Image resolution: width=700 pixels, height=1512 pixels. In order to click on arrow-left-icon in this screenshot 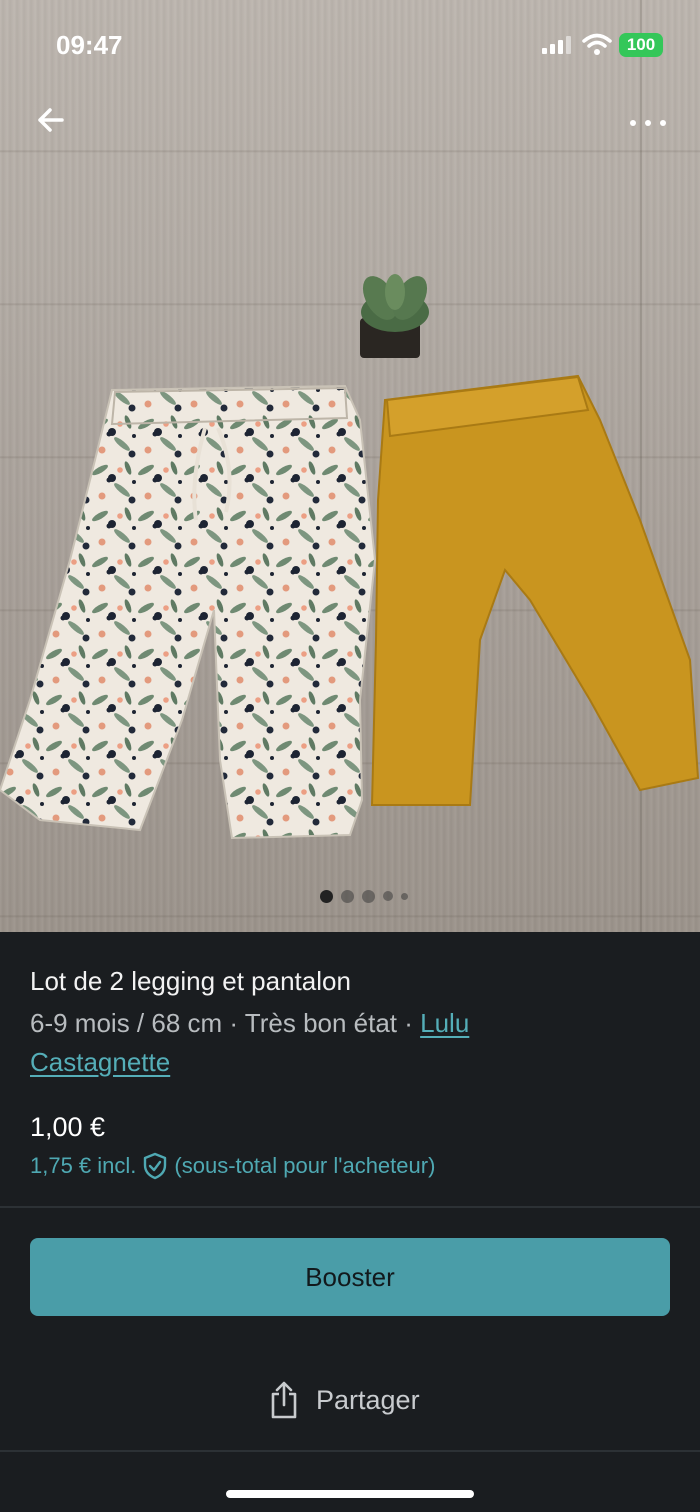, I will do `click(50, 120)`.